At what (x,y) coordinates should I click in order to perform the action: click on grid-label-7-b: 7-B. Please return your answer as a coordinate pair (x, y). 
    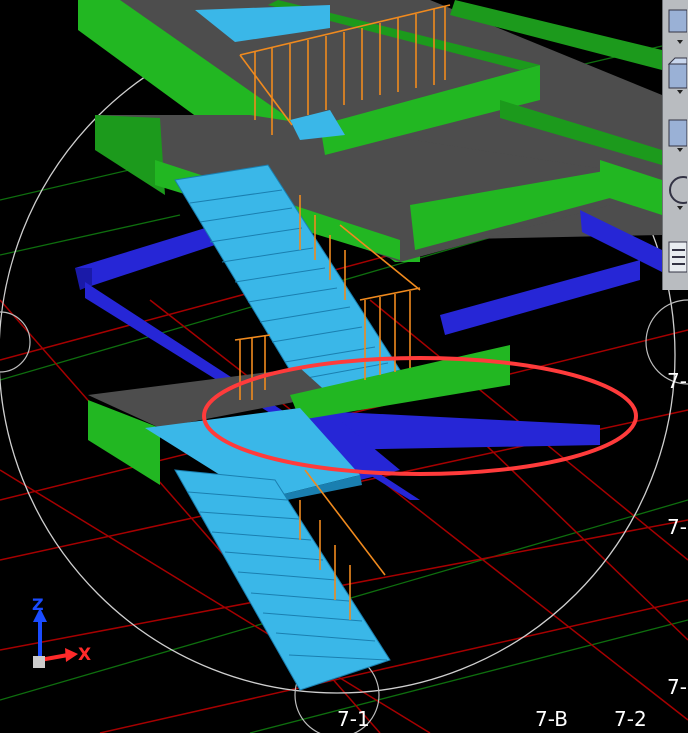
    Looking at the image, I should click on (551, 719).